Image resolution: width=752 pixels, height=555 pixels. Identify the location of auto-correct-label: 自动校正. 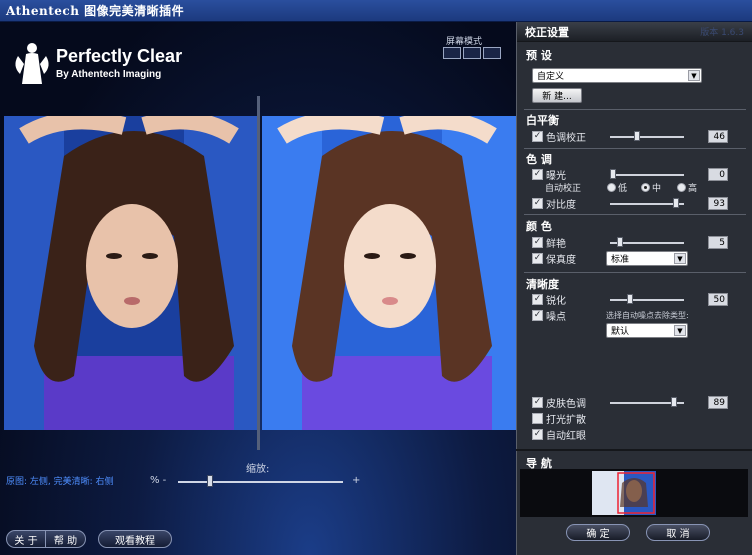
(563, 189).